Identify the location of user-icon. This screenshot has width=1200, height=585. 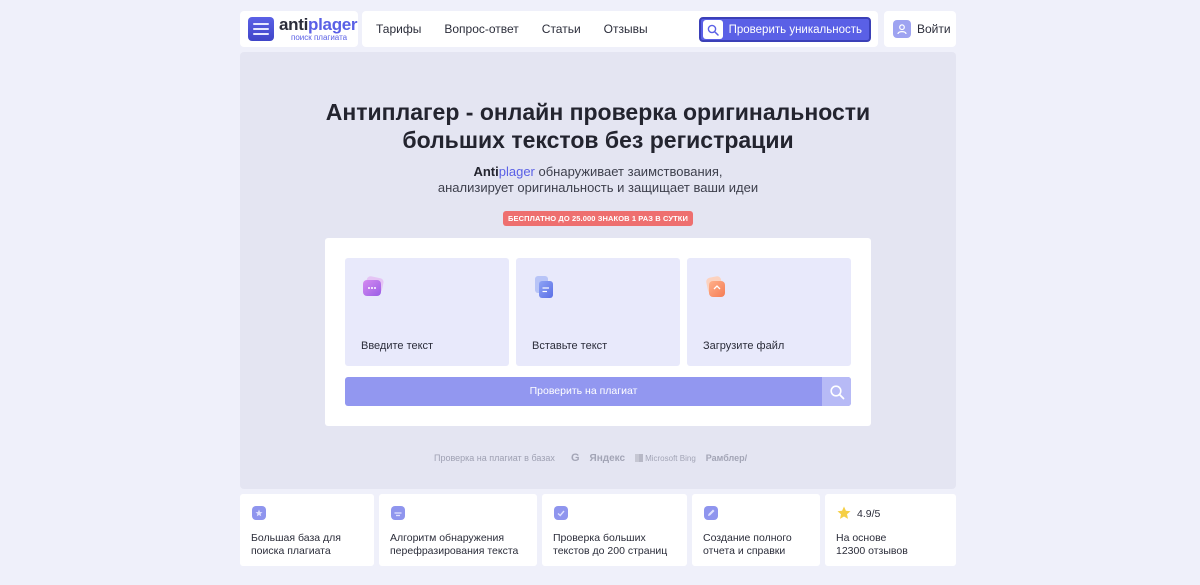
(902, 29).